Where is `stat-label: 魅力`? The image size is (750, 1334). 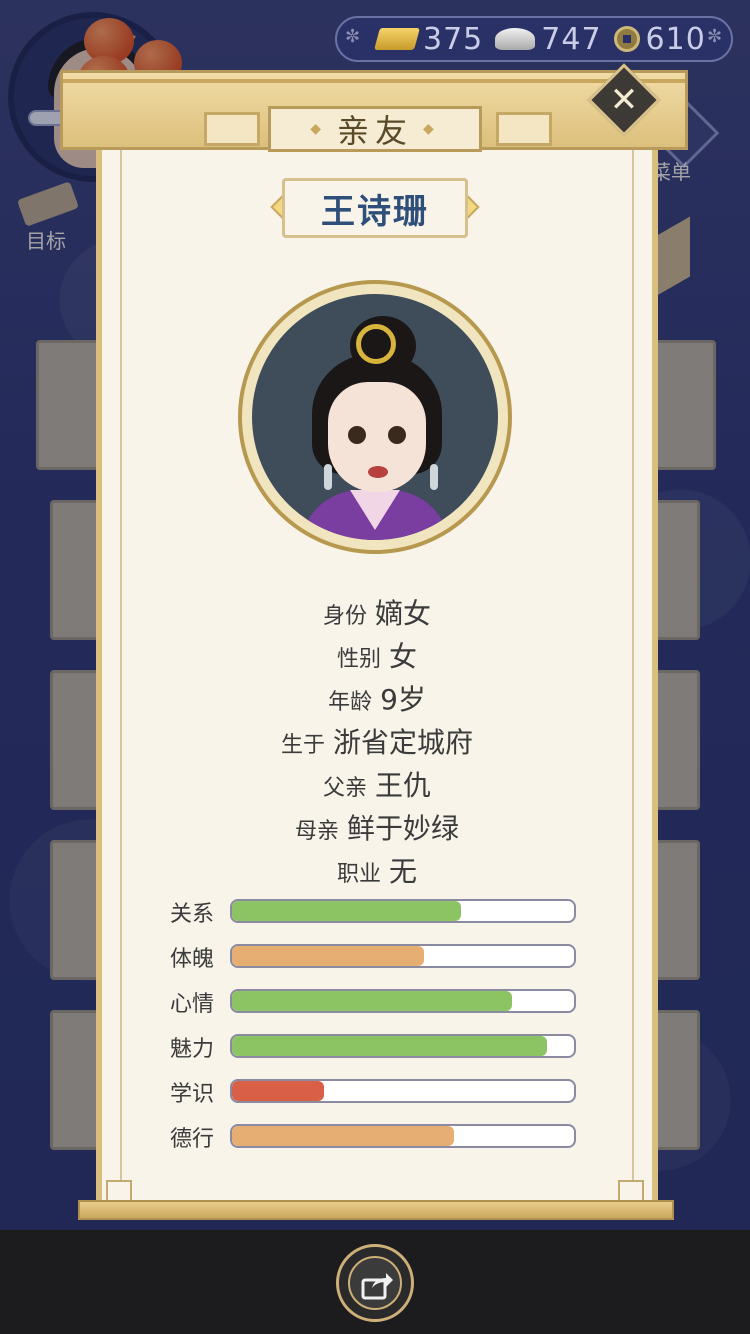
stat-label: 魅力 is located at coordinates (192, 1049).